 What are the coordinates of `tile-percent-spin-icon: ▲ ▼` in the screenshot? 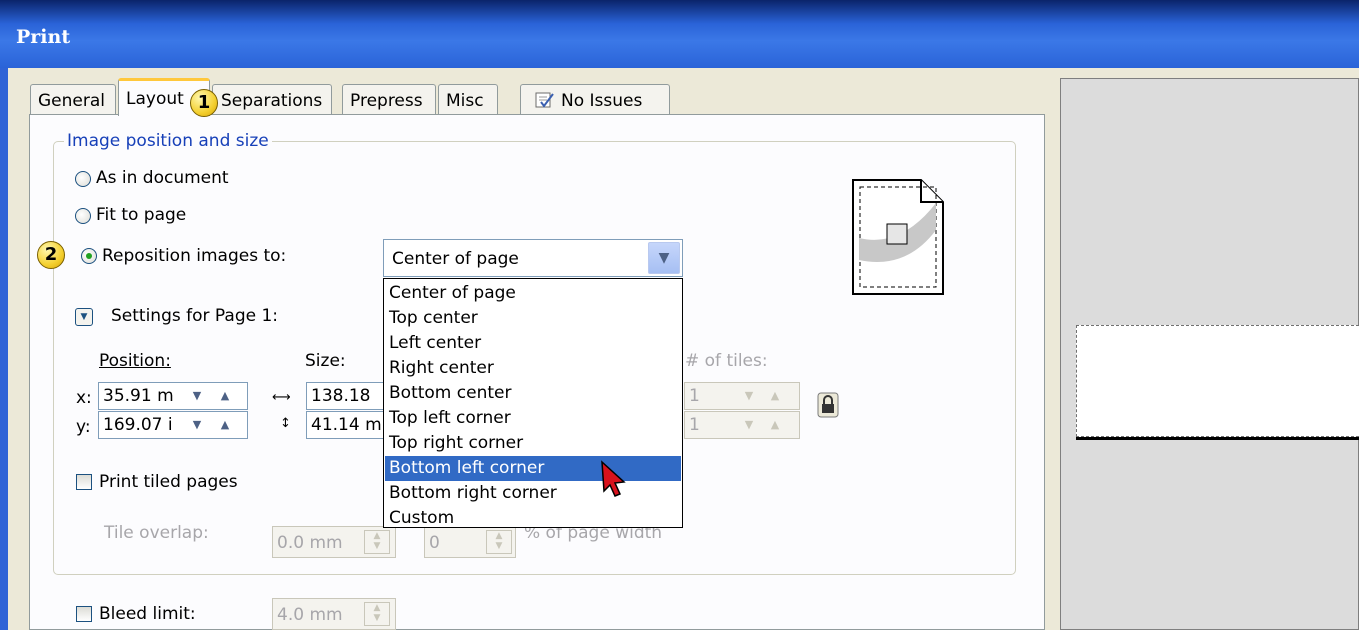 It's located at (499, 542).